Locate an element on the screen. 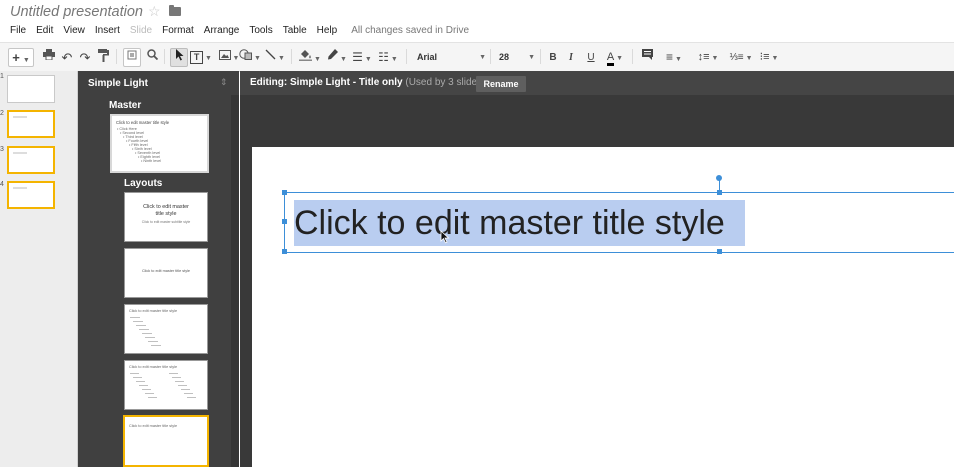 The width and height of the screenshot is (954, 467). menu-help: Help is located at coordinates (327, 32).